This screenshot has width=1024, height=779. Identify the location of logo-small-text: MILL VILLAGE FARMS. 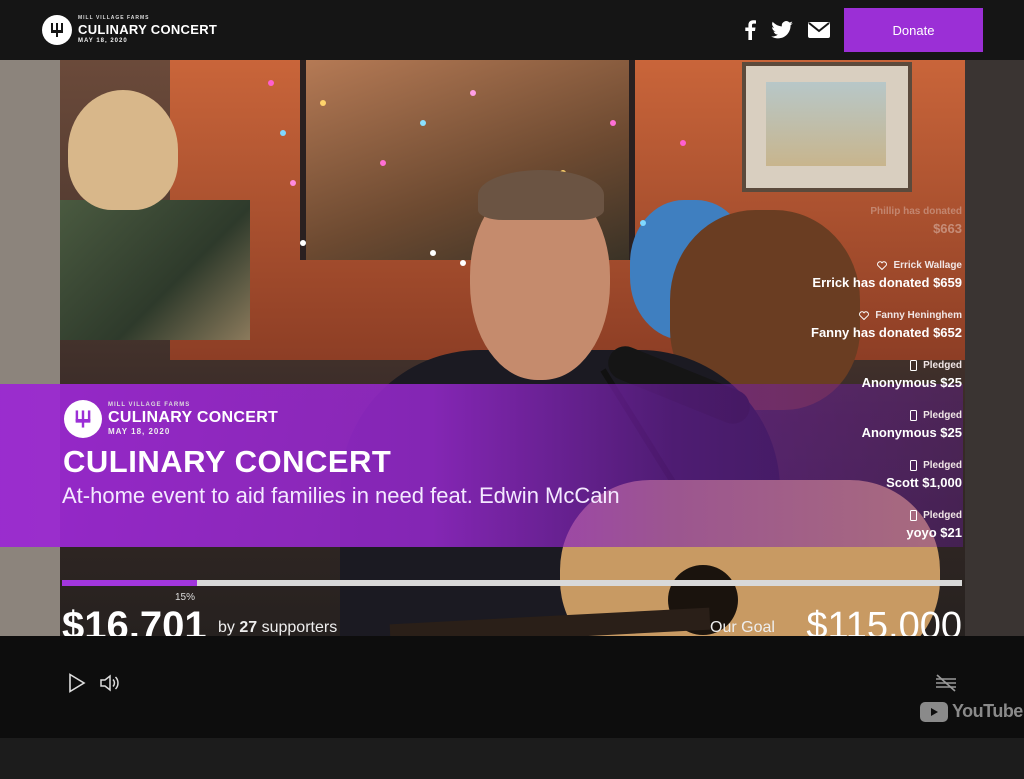
(114, 18).